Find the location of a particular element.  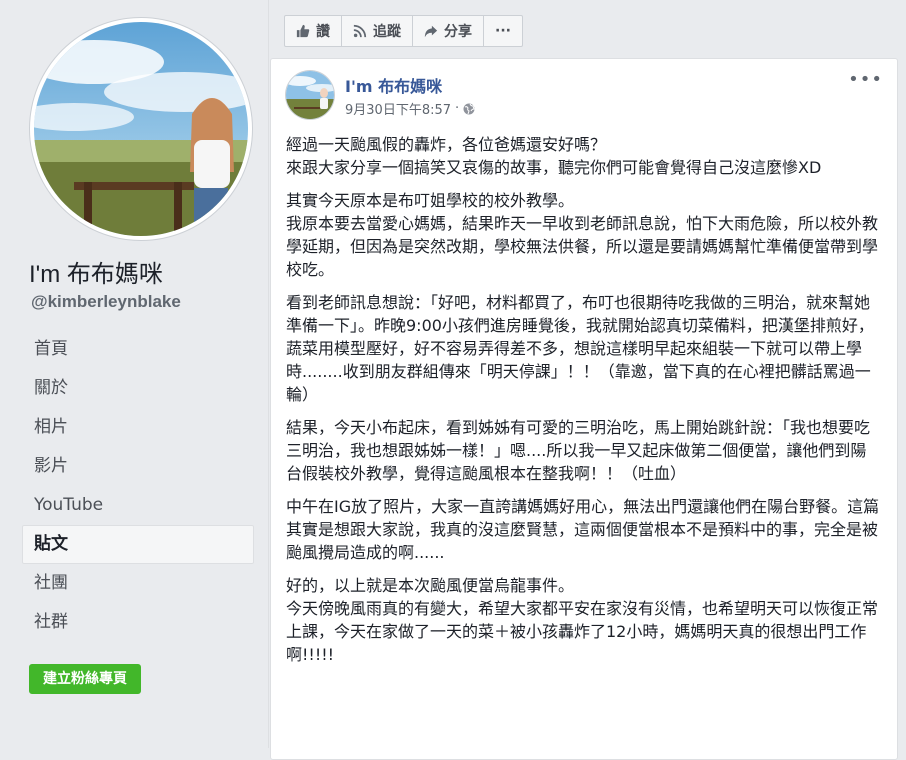

nav-item-community: 社群 is located at coordinates (138, 622).